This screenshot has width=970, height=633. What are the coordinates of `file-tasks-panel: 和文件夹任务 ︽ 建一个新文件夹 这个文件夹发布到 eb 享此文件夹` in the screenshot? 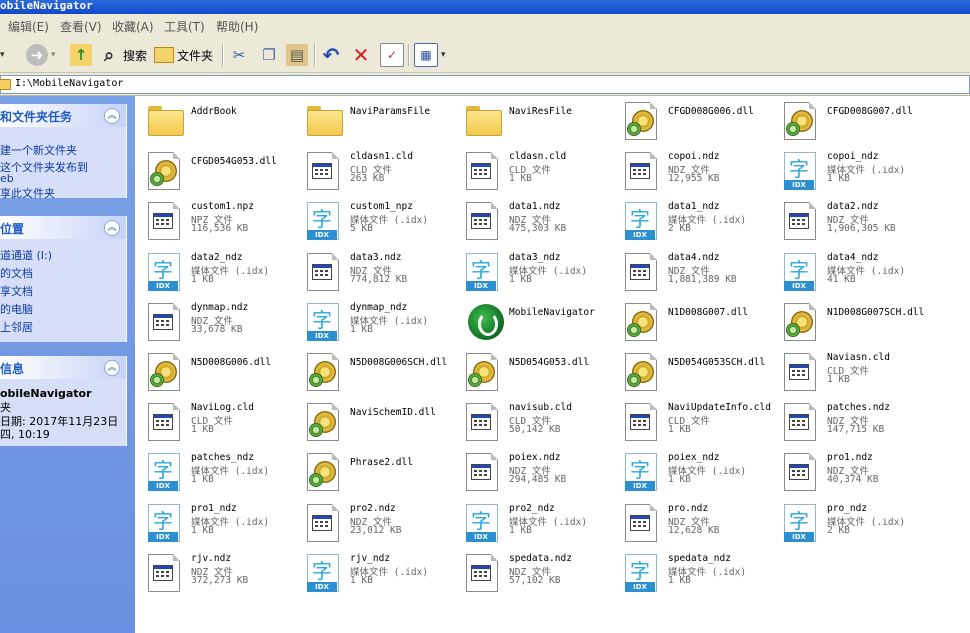 It's located at (63, 152).